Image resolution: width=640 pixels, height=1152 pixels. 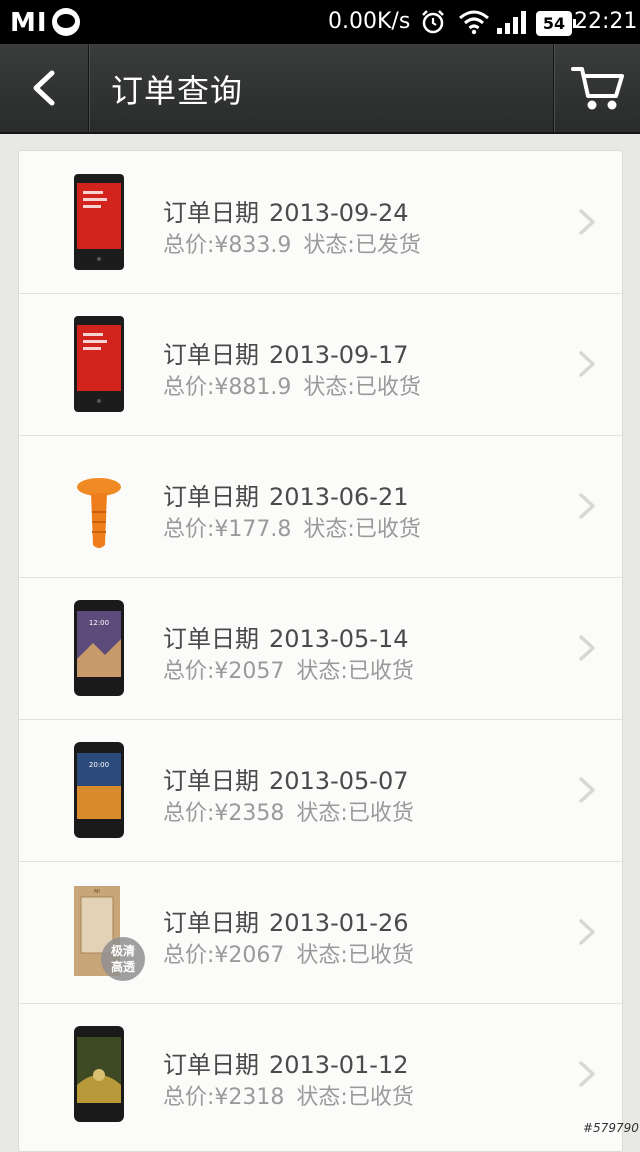 I want to click on cart-icon, so click(x=597, y=88).